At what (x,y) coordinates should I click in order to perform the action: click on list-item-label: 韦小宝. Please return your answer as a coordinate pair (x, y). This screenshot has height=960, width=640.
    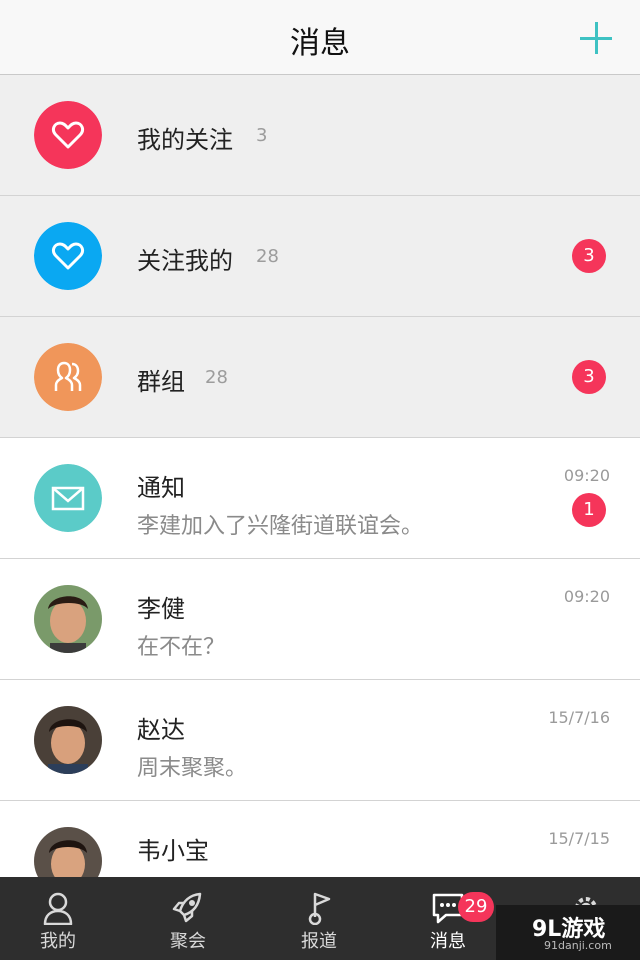
    Looking at the image, I should click on (173, 851).